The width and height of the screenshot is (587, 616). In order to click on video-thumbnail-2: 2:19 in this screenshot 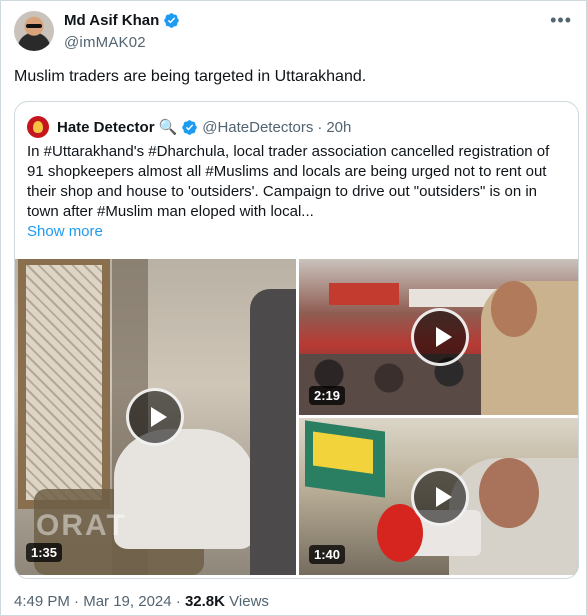, I will do `click(438, 337)`.